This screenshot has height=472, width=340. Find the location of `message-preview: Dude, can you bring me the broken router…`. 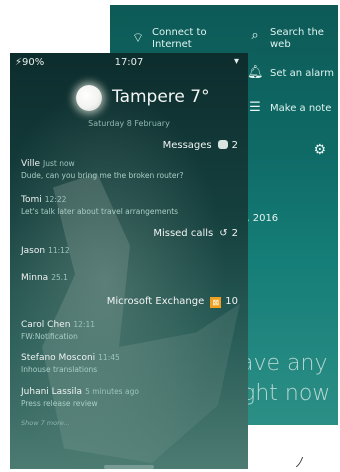

message-preview: Dude, can you bring me the broken router… is located at coordinates (102, 175).